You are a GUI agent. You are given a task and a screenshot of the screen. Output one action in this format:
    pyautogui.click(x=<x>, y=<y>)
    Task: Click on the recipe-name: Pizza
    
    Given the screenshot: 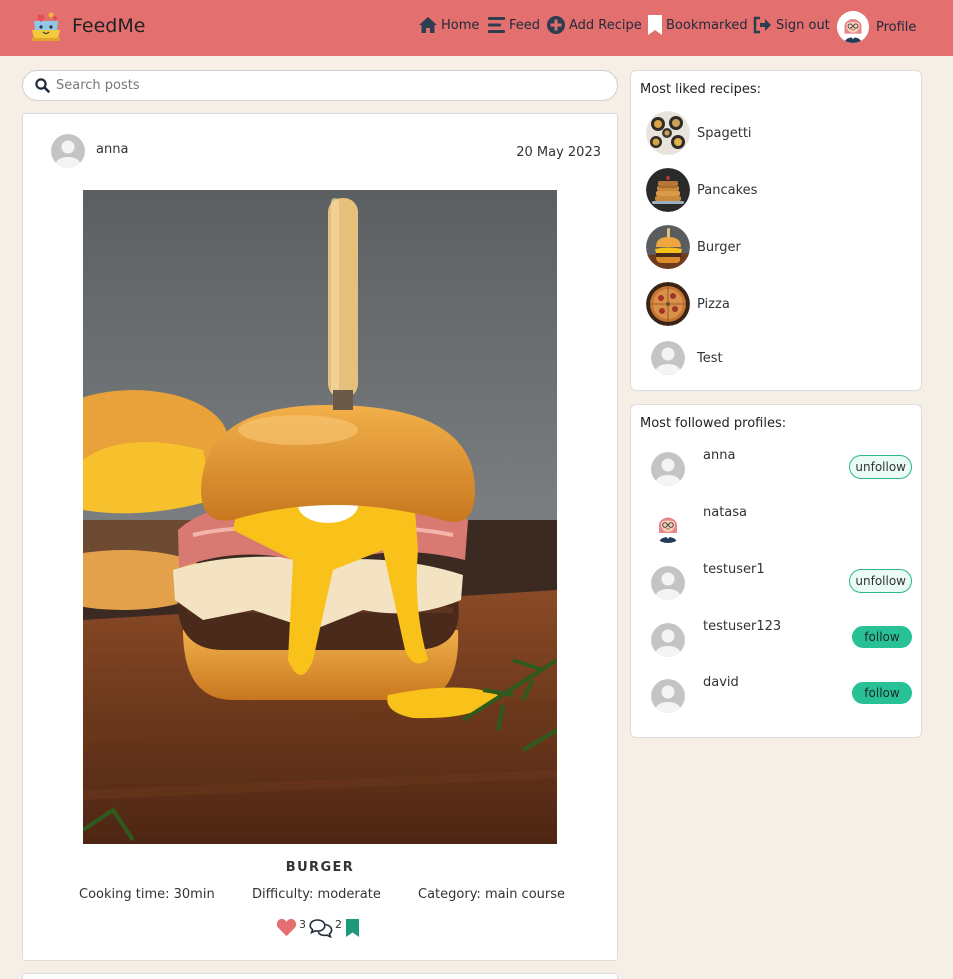 What is the action you would take?
    pyautogui.click(x=713, y=304)
    